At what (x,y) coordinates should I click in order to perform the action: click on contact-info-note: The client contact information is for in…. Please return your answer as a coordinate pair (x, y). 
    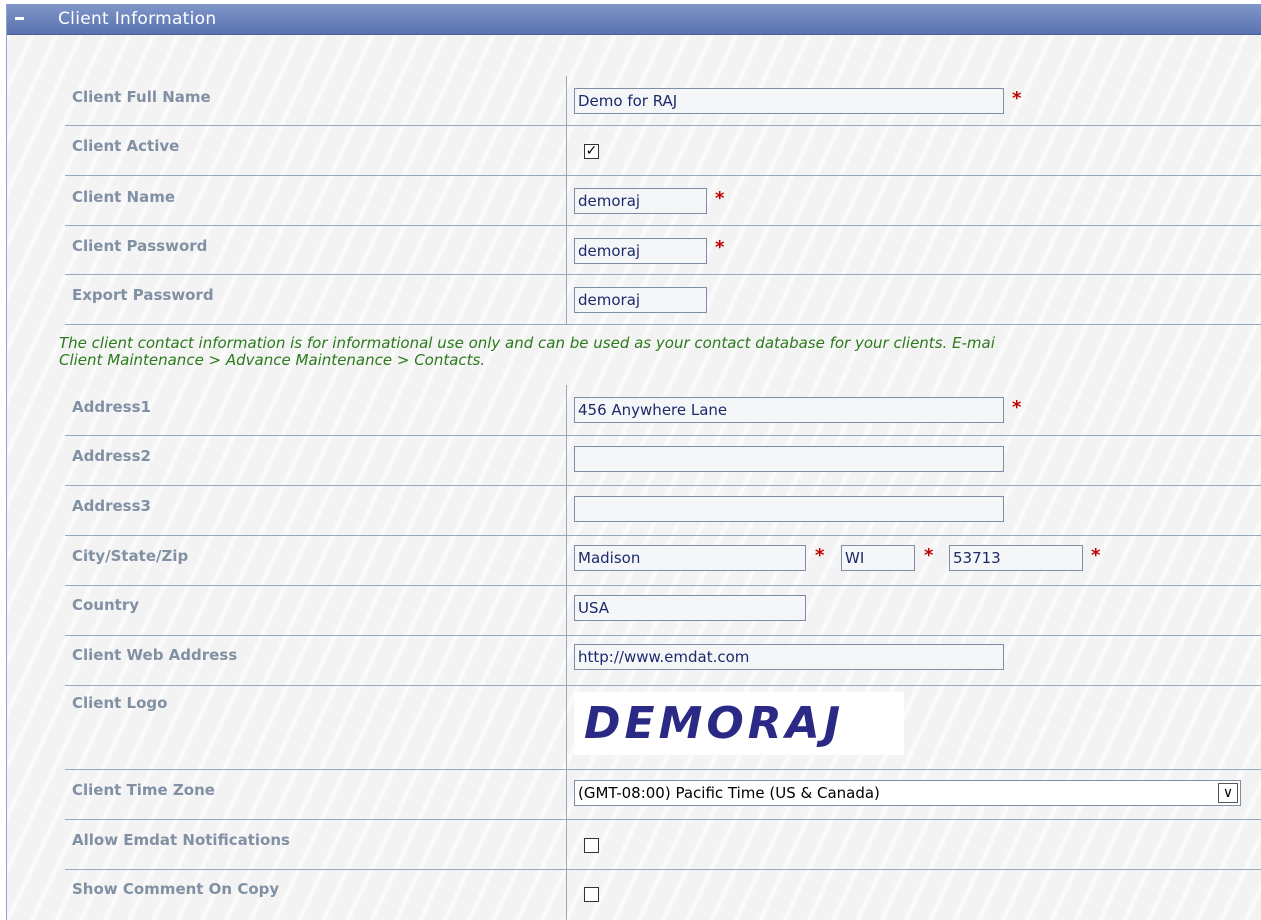
    Looking at the image, I should click on (659, 352).